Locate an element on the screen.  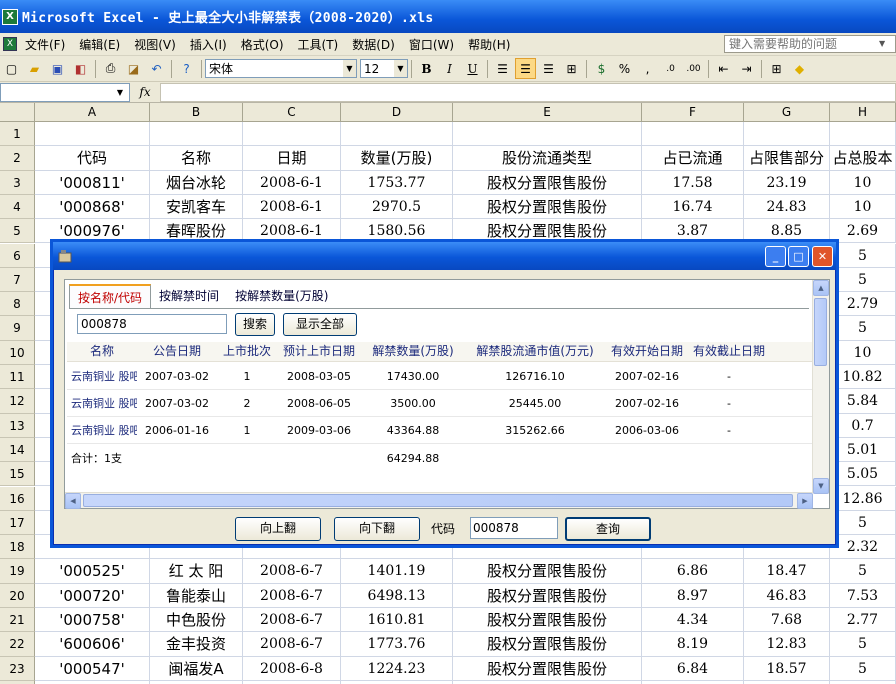
table-cell: 6.86 is located at coordinates (693, 571).